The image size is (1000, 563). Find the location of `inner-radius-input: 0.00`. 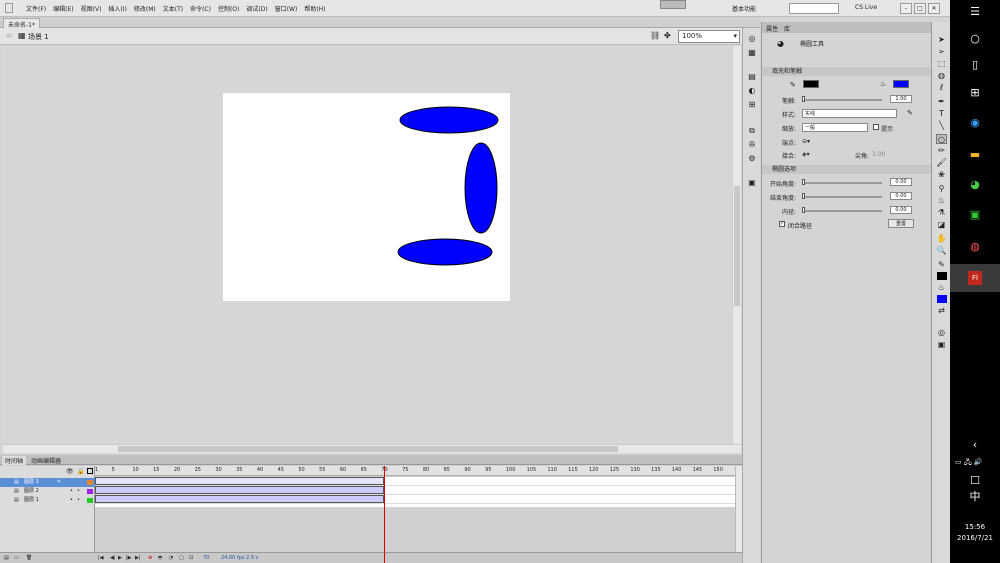

inner-radius-input: 0.00 is located at coordinates (901, 210).